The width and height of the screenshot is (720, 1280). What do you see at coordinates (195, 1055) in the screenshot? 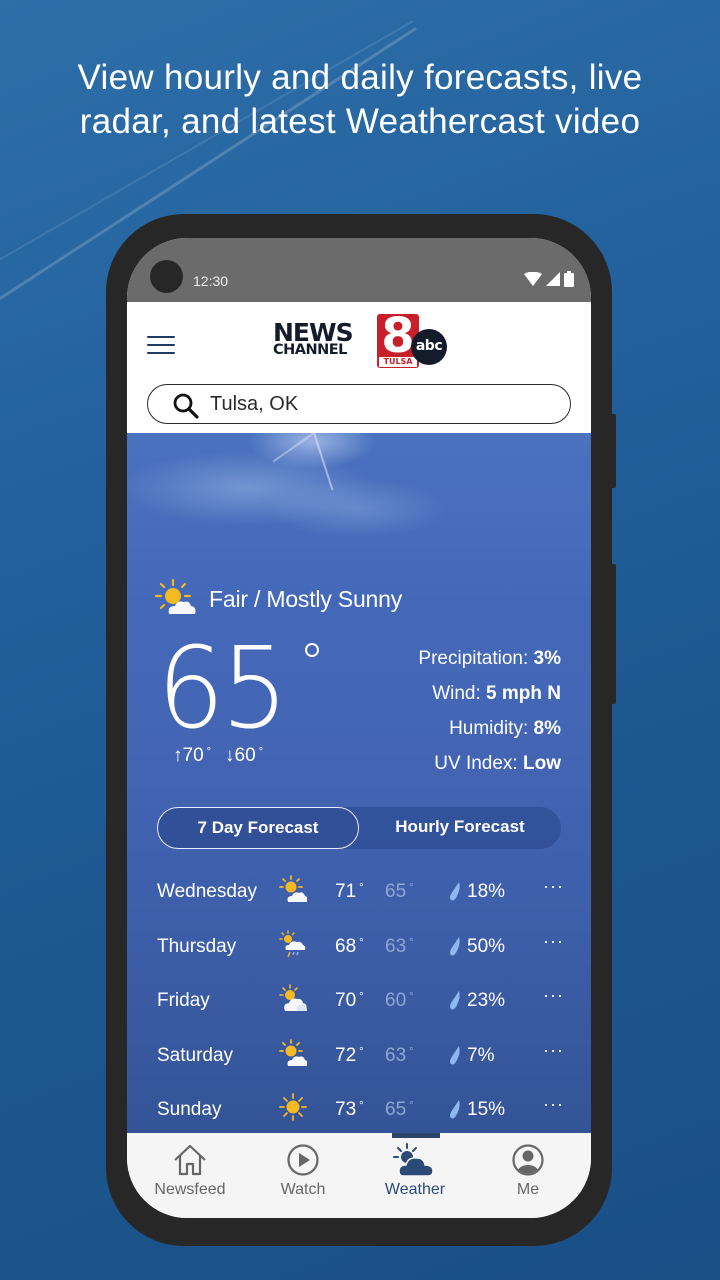
I see `forecast-day: Saturday` at bounding box center [195, 1055].